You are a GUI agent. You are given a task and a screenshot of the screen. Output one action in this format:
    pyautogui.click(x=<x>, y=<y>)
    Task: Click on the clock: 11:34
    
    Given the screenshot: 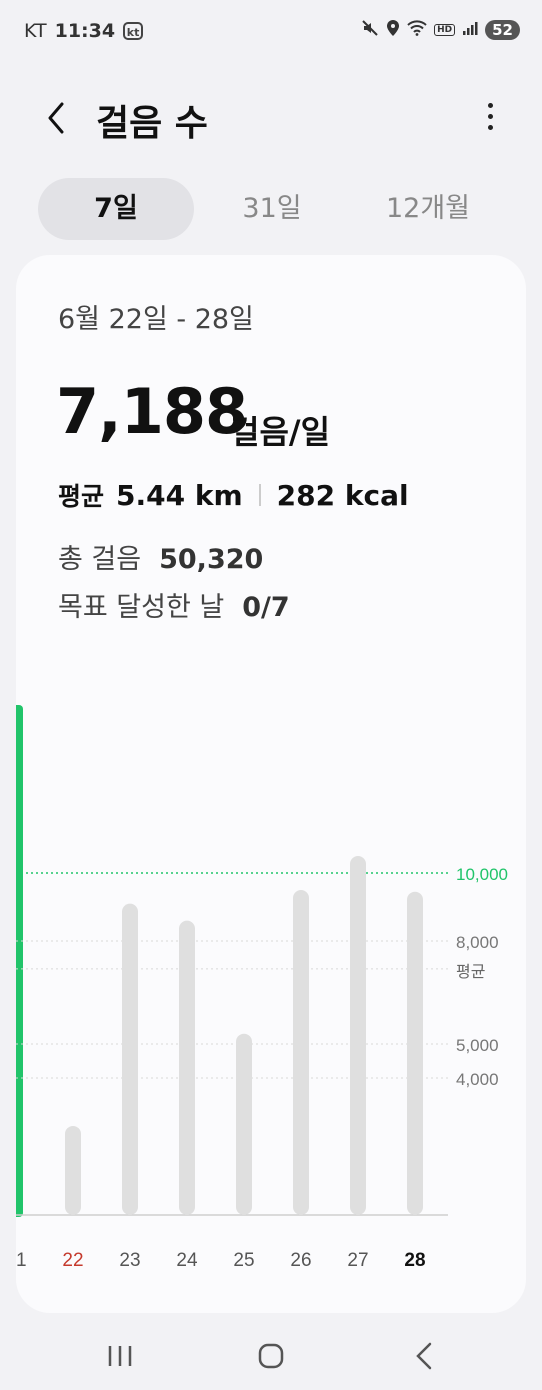 What is the action you would take?
    pyautogui.click(x=85, y=31)
    